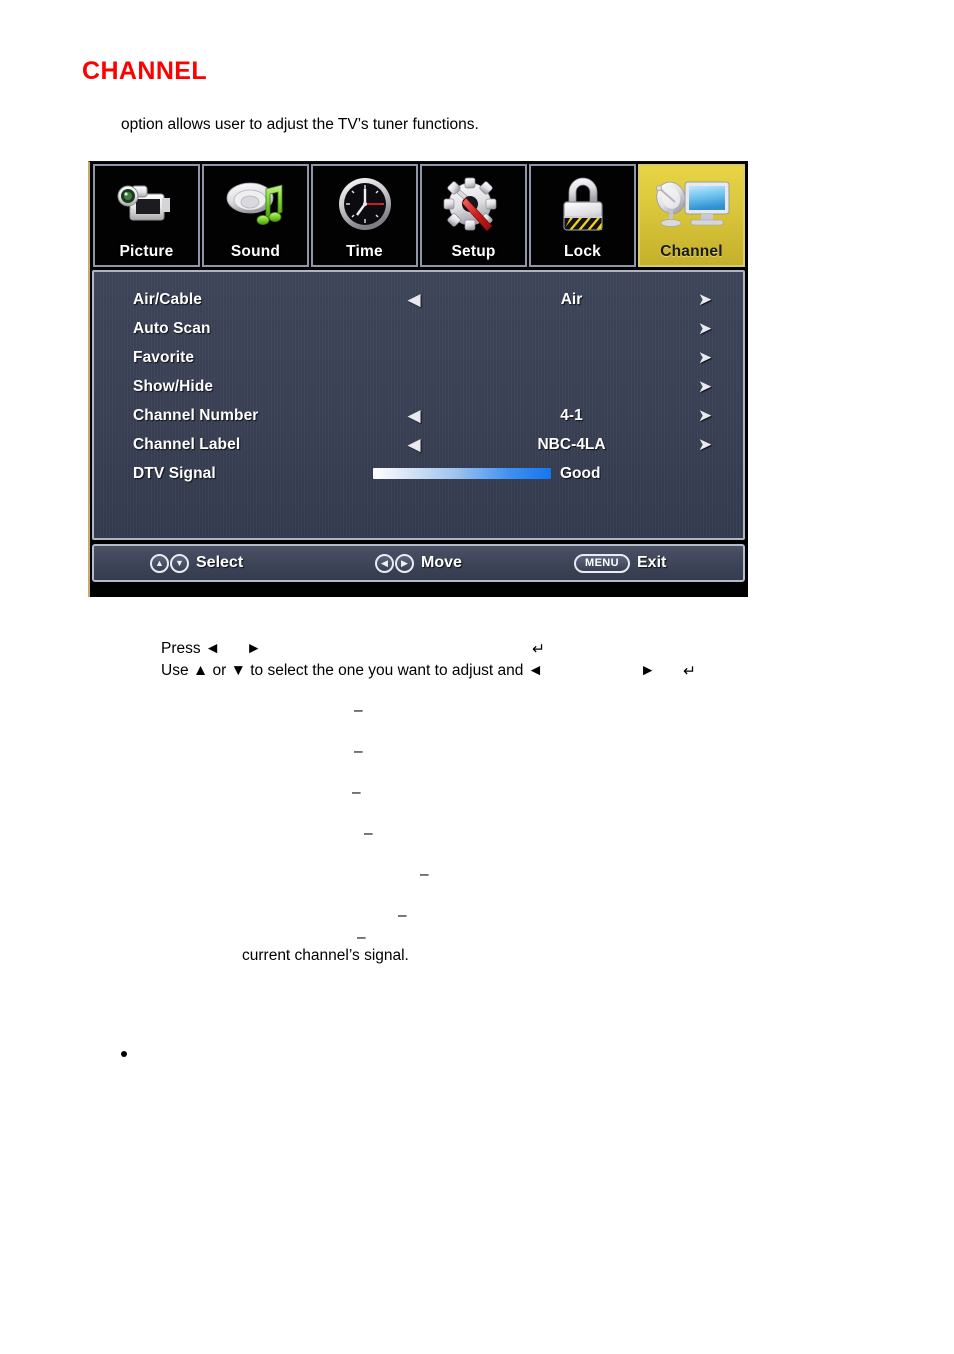 The image size is (954, 1354). I want to click on menu-row-label: Show/Hide, so click(173, 386).